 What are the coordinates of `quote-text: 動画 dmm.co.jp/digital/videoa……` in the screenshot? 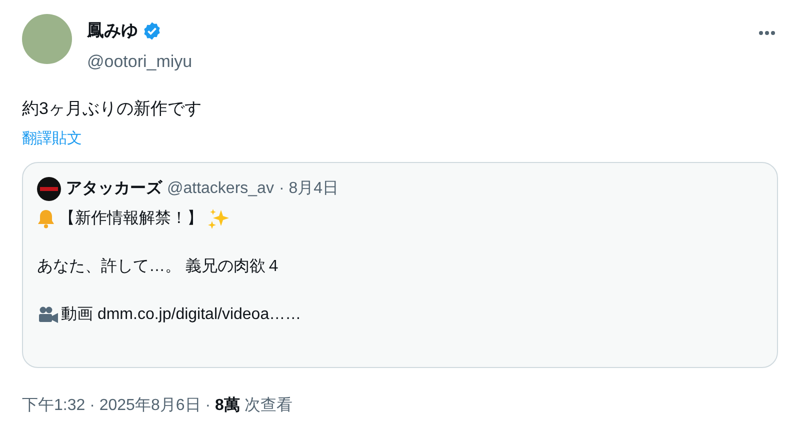 It's located at (181, 315).